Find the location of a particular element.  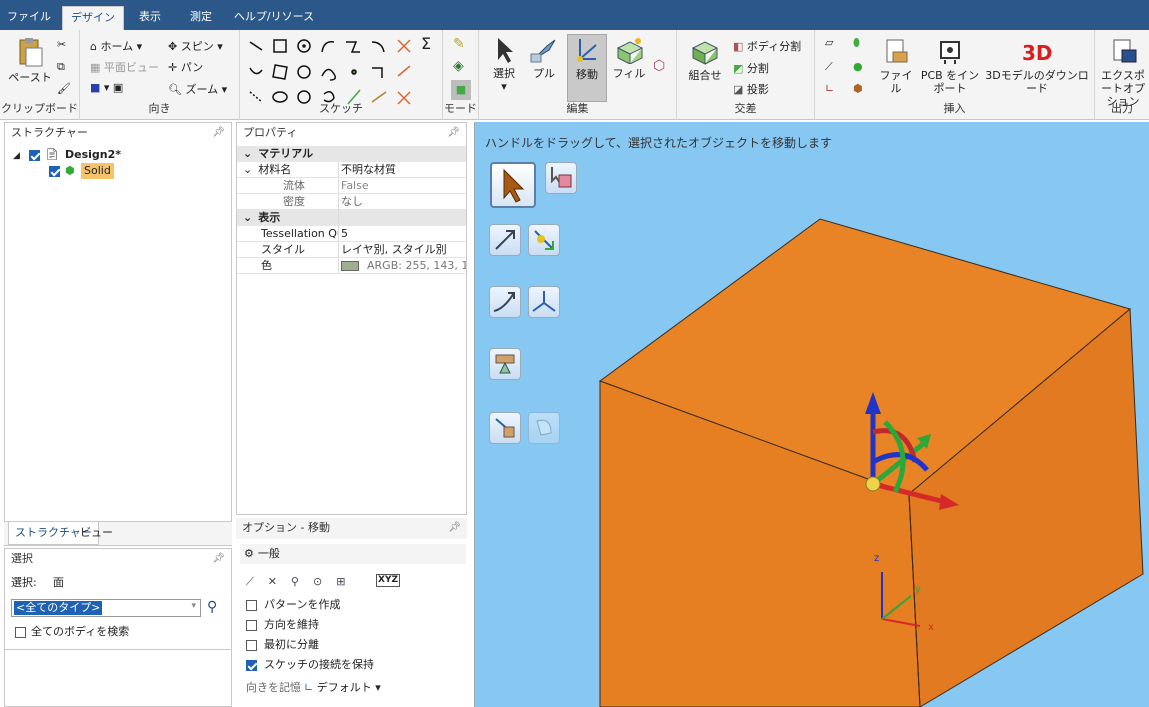

option-tool-icons: ⟋✕⚲⊙⊞ is located at coordinates (302, 582).